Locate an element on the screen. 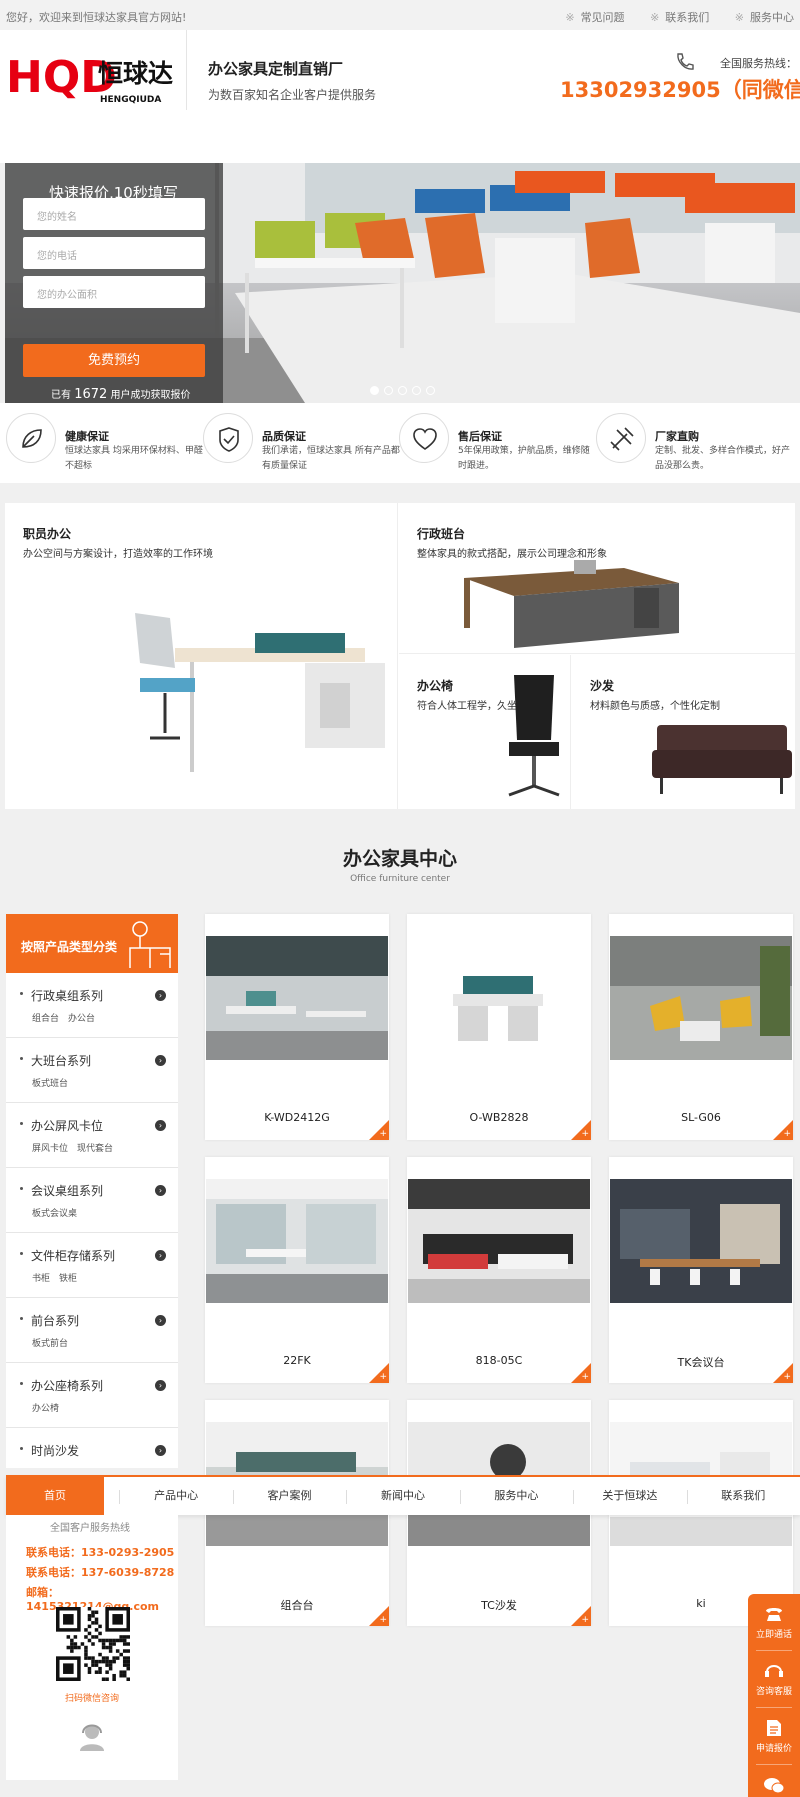 Image resolution: width=800 pixels, height=1797 pixels. bullet-icon is located at coordinates (21, 1318).